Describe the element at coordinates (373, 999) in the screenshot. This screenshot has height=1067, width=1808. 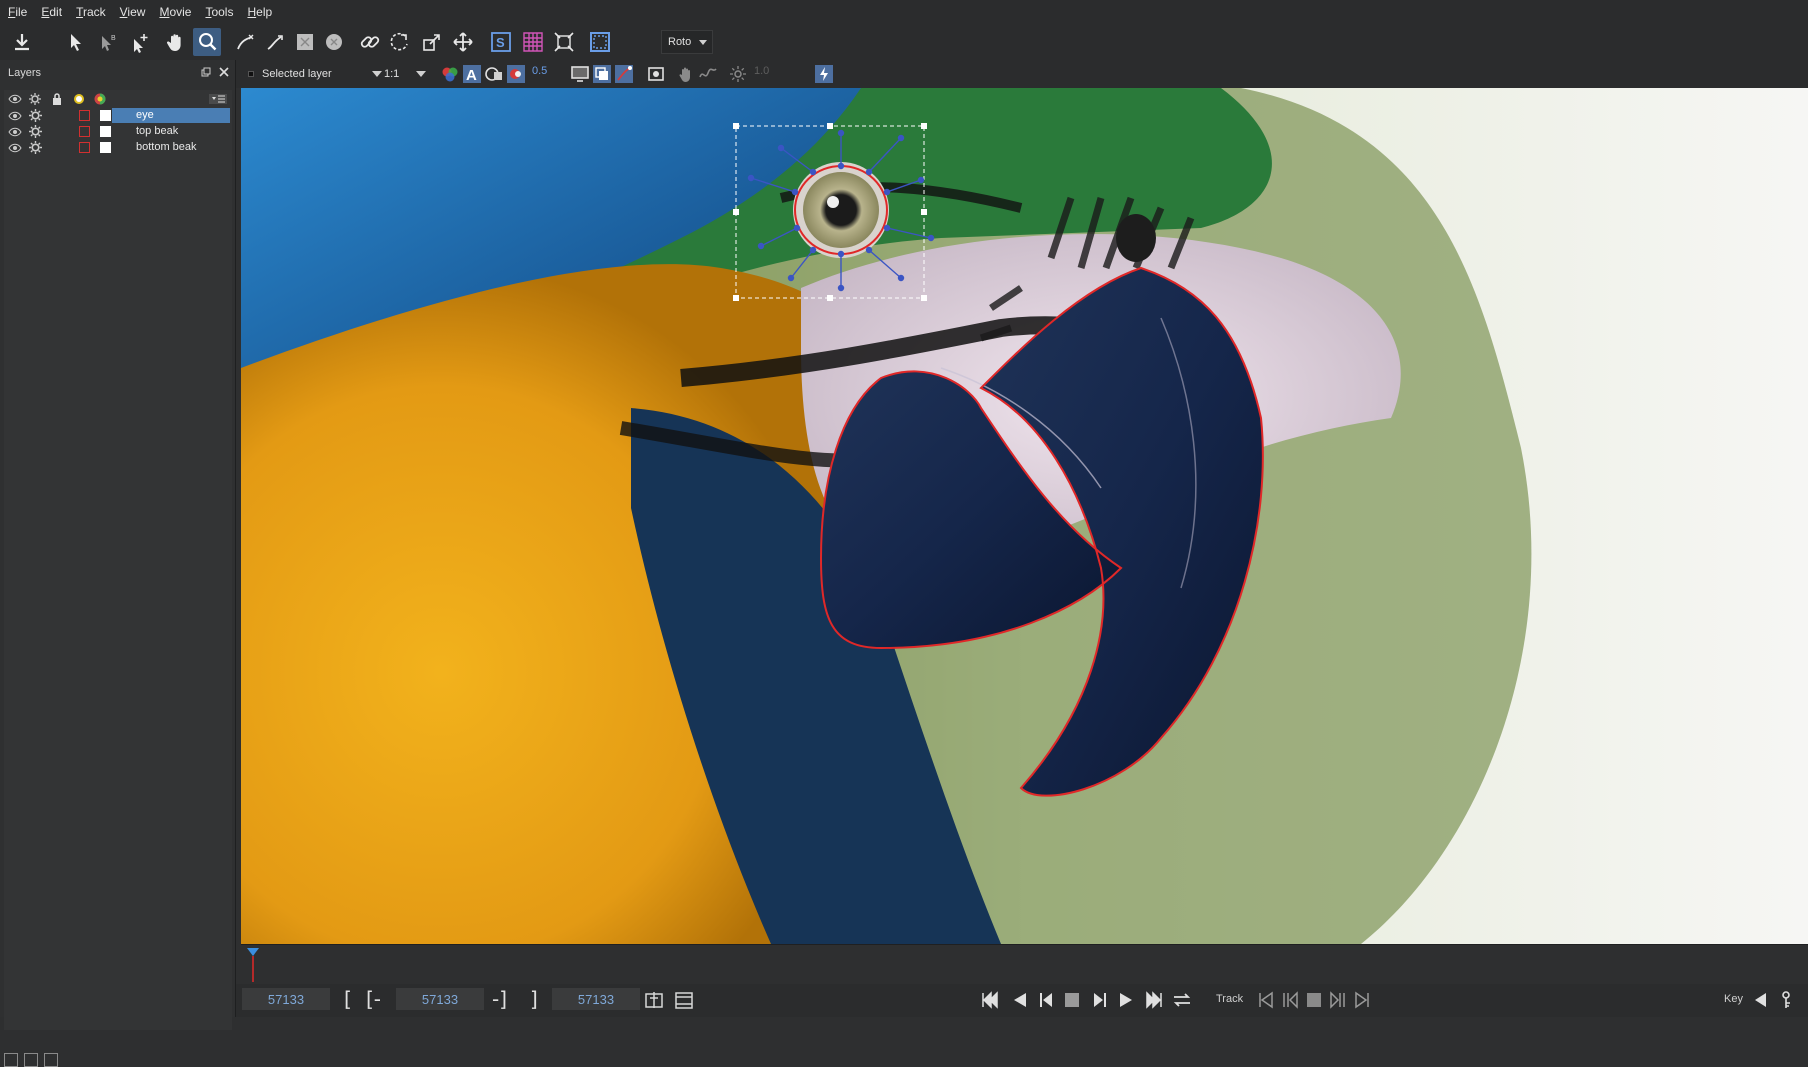
I see `go-in-bracket-button: [-` at that location.